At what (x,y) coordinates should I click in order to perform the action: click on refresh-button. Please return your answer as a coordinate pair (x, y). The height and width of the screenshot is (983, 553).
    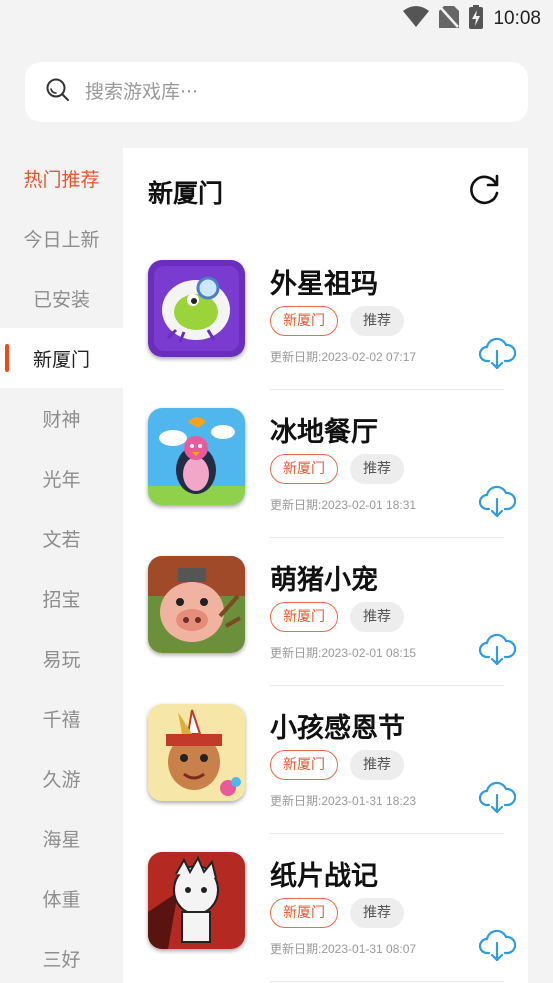
    Looking at the image, I should click on (485, 191).